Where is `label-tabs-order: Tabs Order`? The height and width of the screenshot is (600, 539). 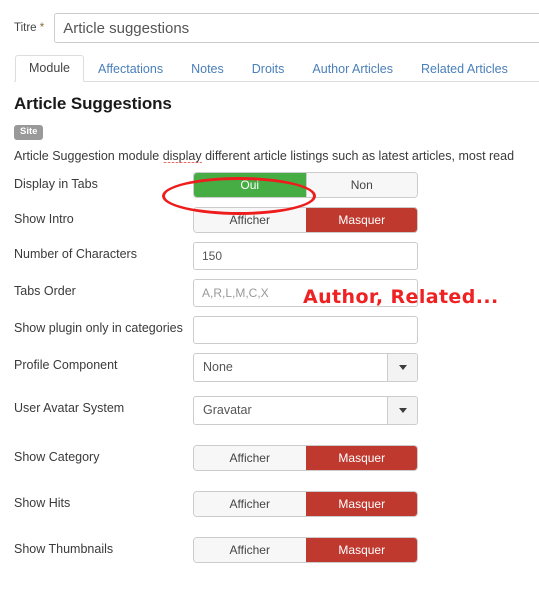 label-tabs-order: Tabs Order is located at coordinates (45, 290).